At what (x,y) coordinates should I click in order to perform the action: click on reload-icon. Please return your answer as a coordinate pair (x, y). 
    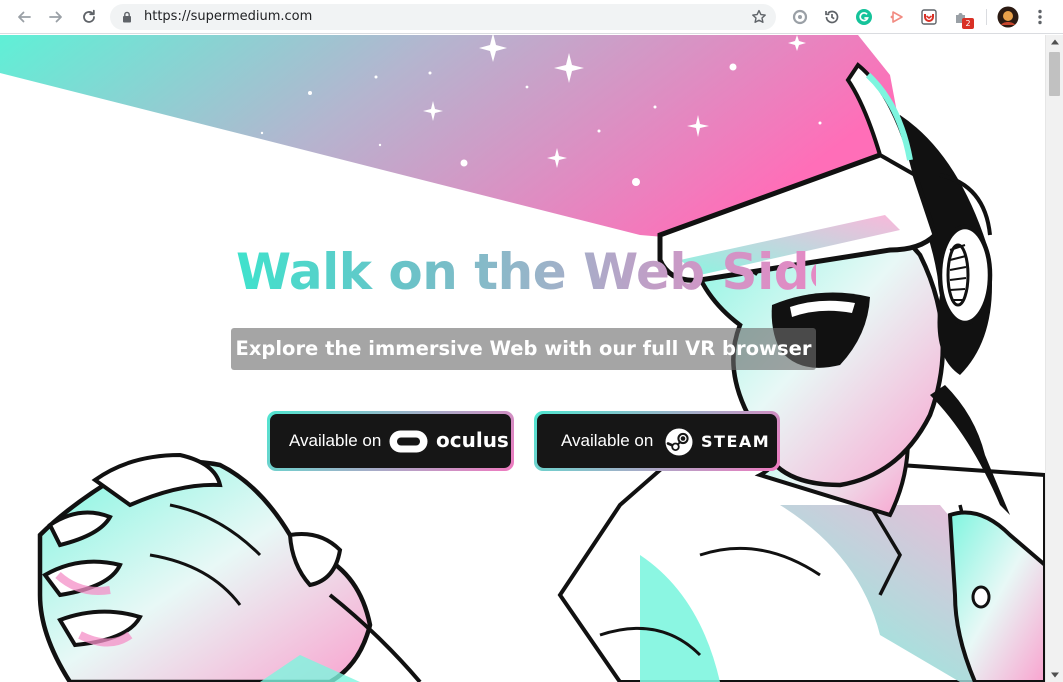
    Looking at the image, I should click on (89, 16).